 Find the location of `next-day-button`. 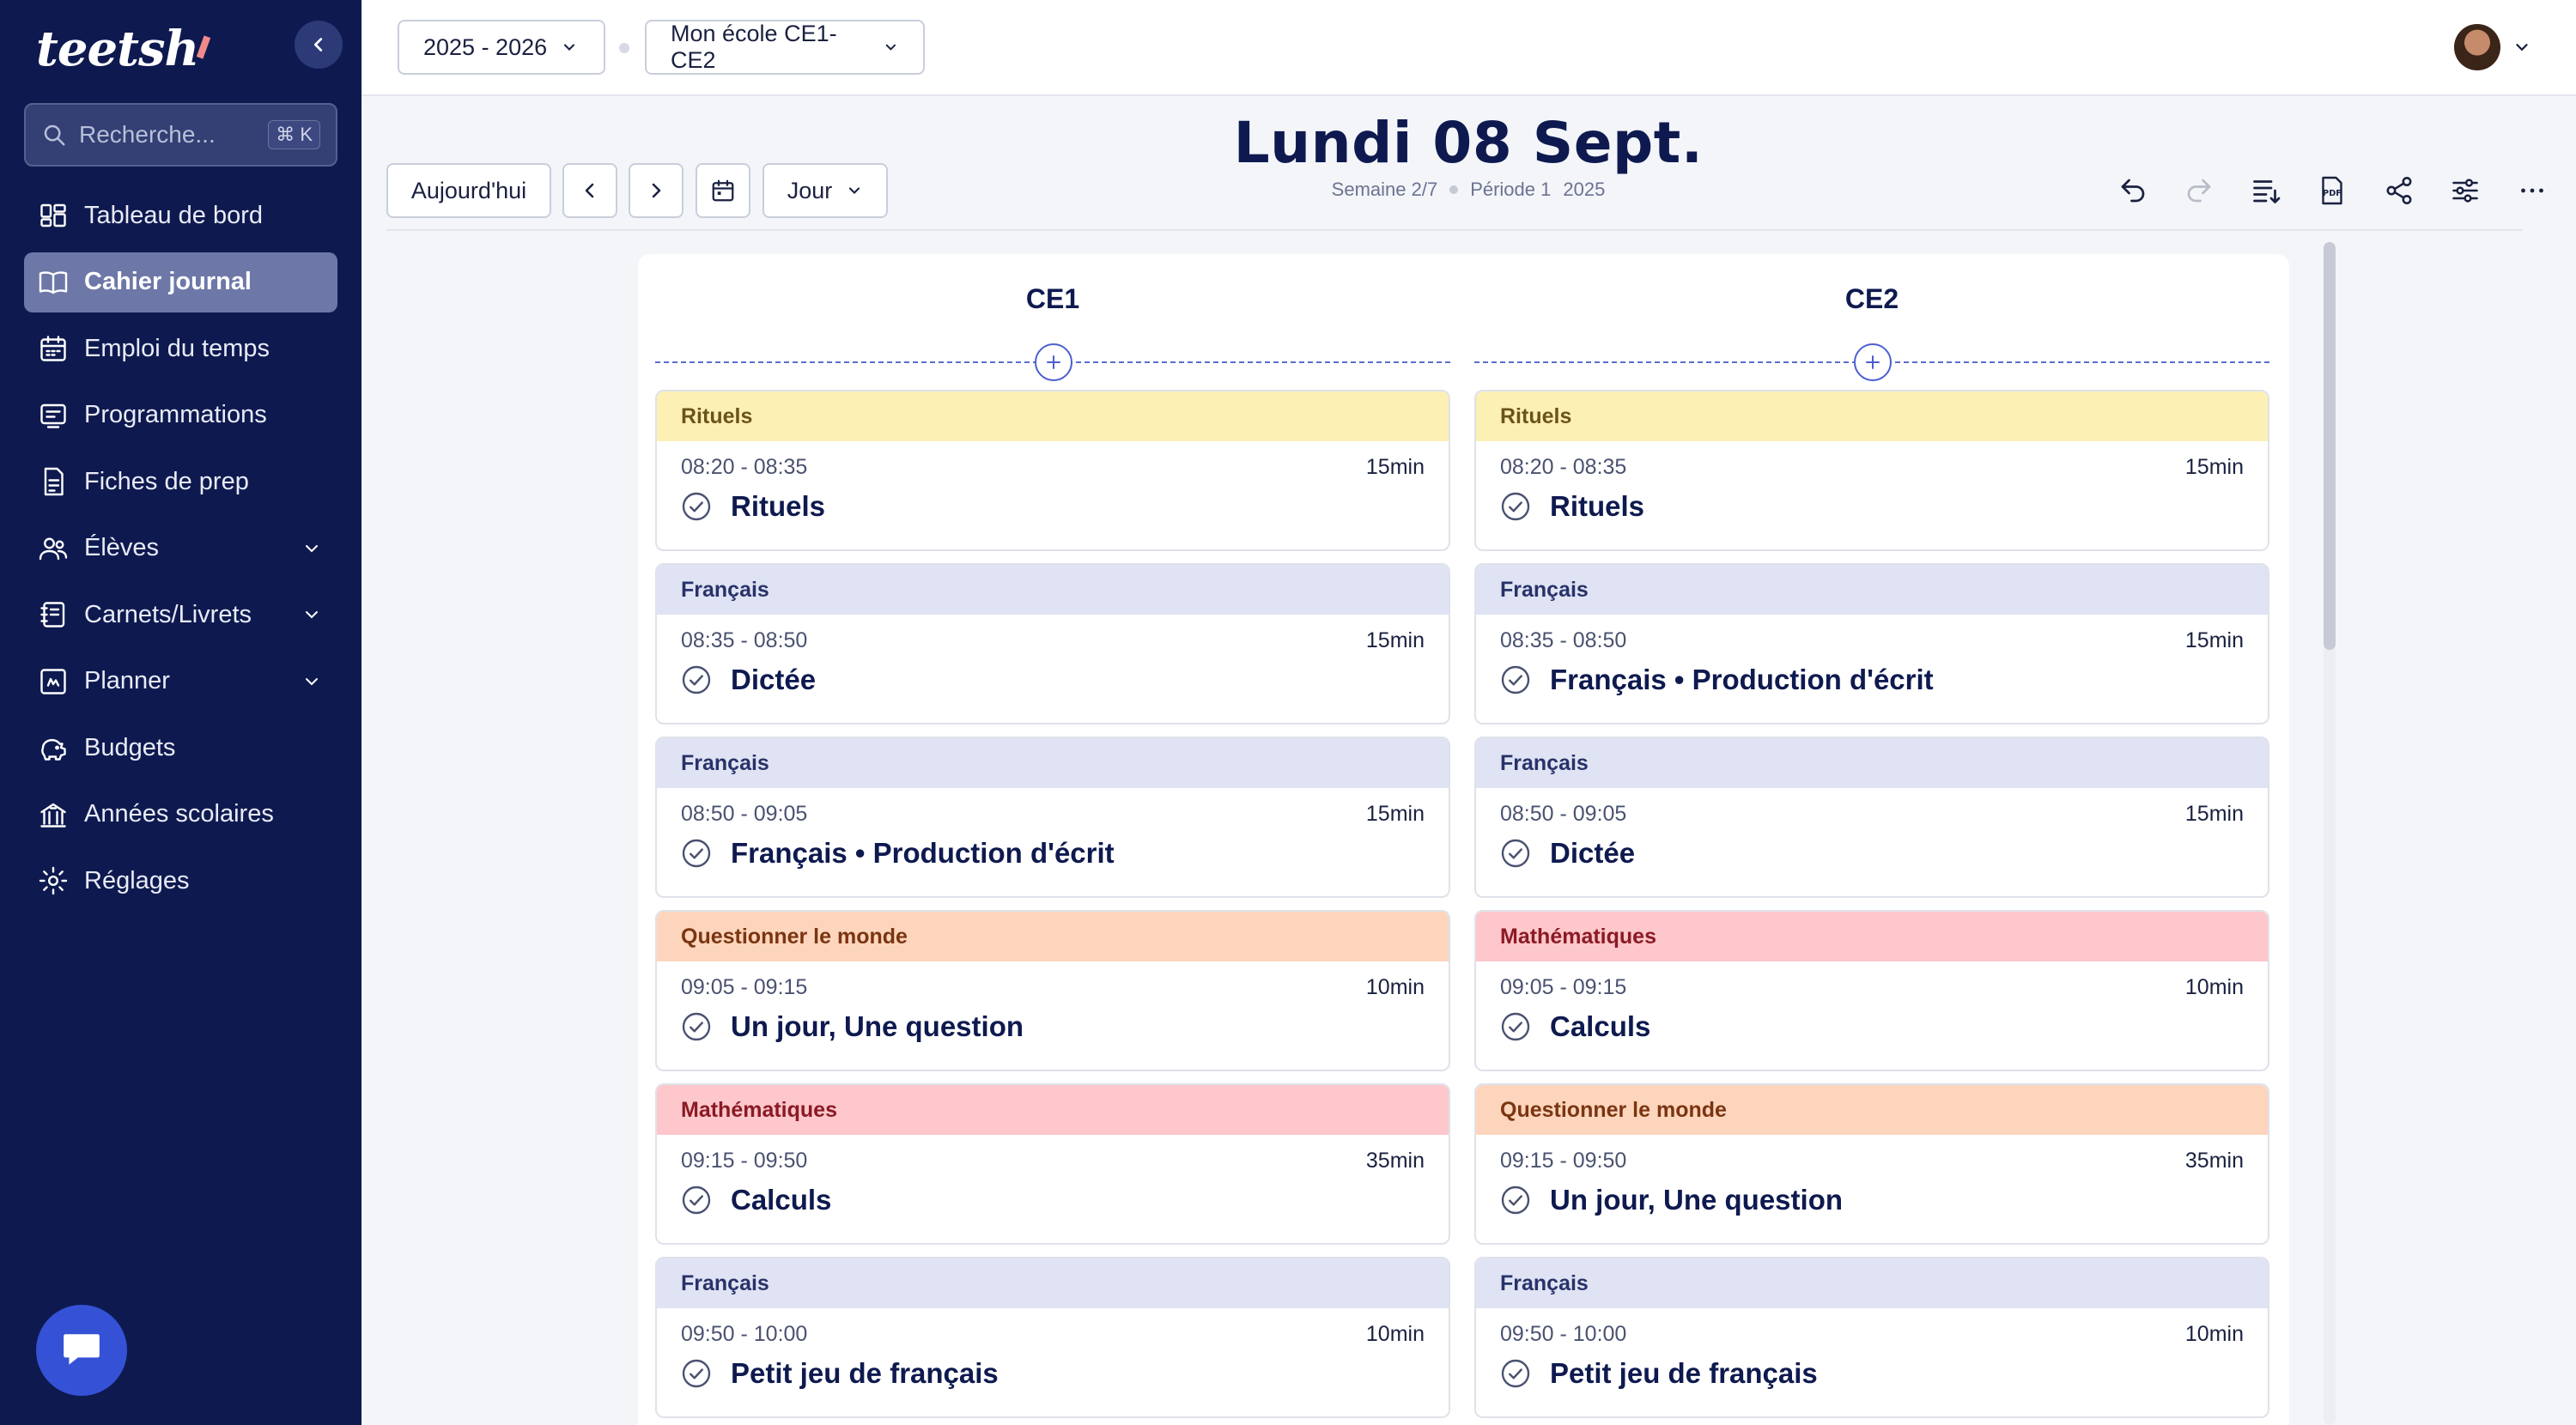

next-day-button is located at coordinates (656, 190).